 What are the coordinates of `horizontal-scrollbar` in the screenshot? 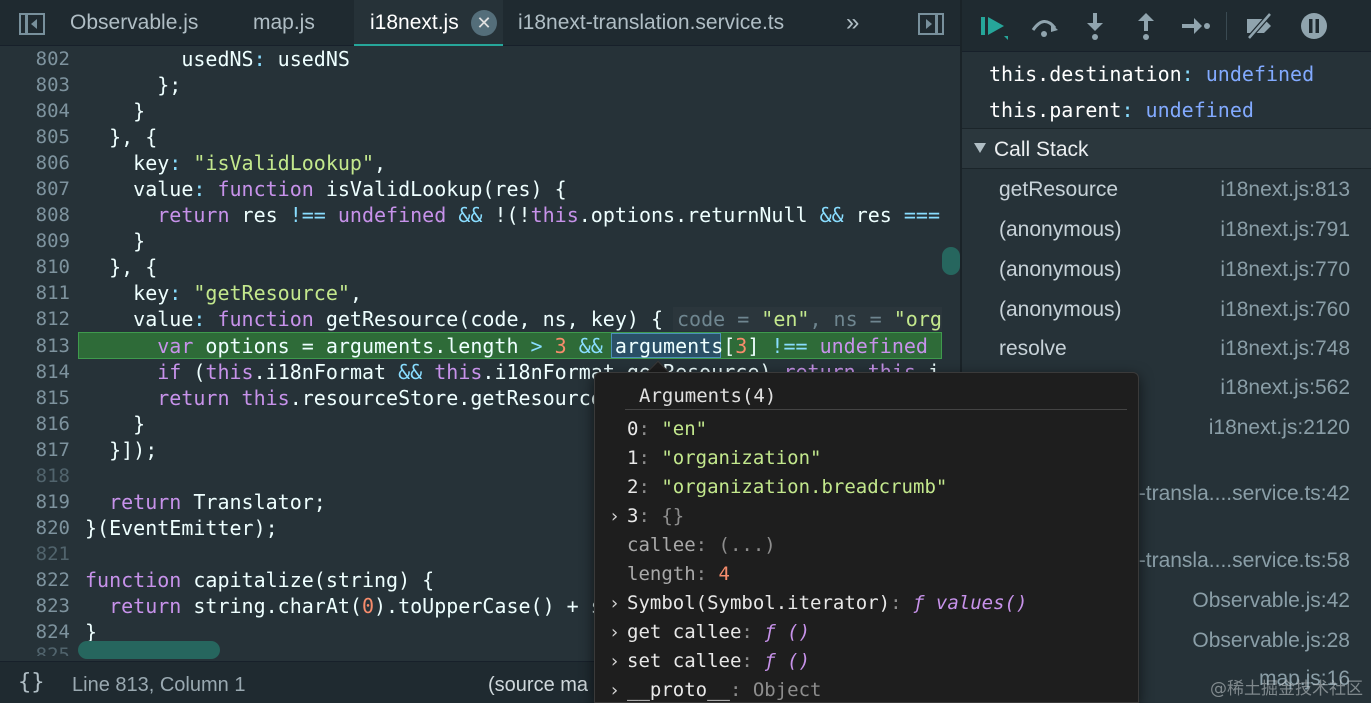 It's located at (149, 650).